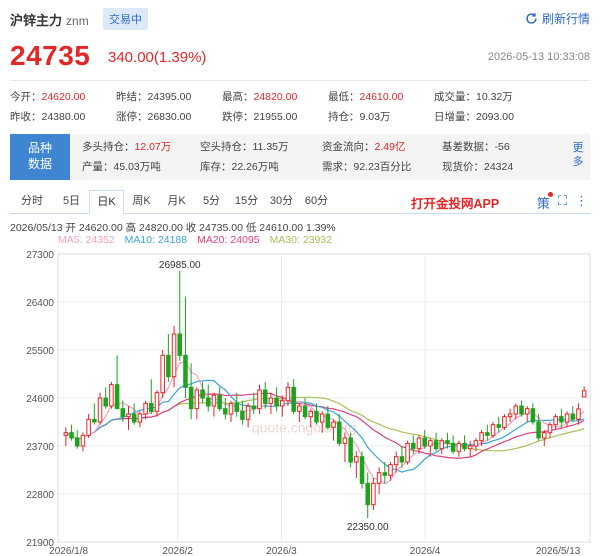 The width and height of the screenshot is (600, 556). Describe the element at coordinates (238, 117) in the screenshot. I see `stat-label: 跌停：` at that location.